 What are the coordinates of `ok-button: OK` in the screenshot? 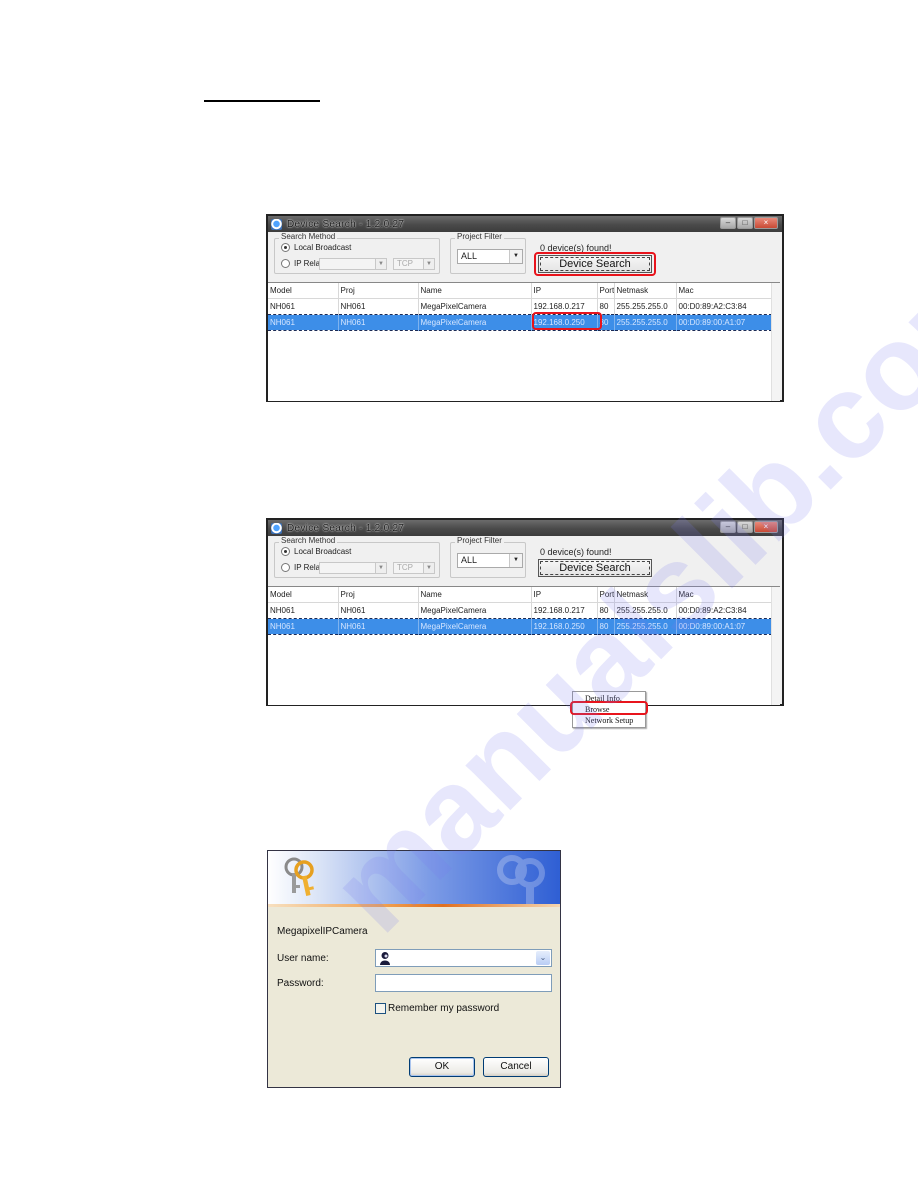 It's located at (442, 1067).